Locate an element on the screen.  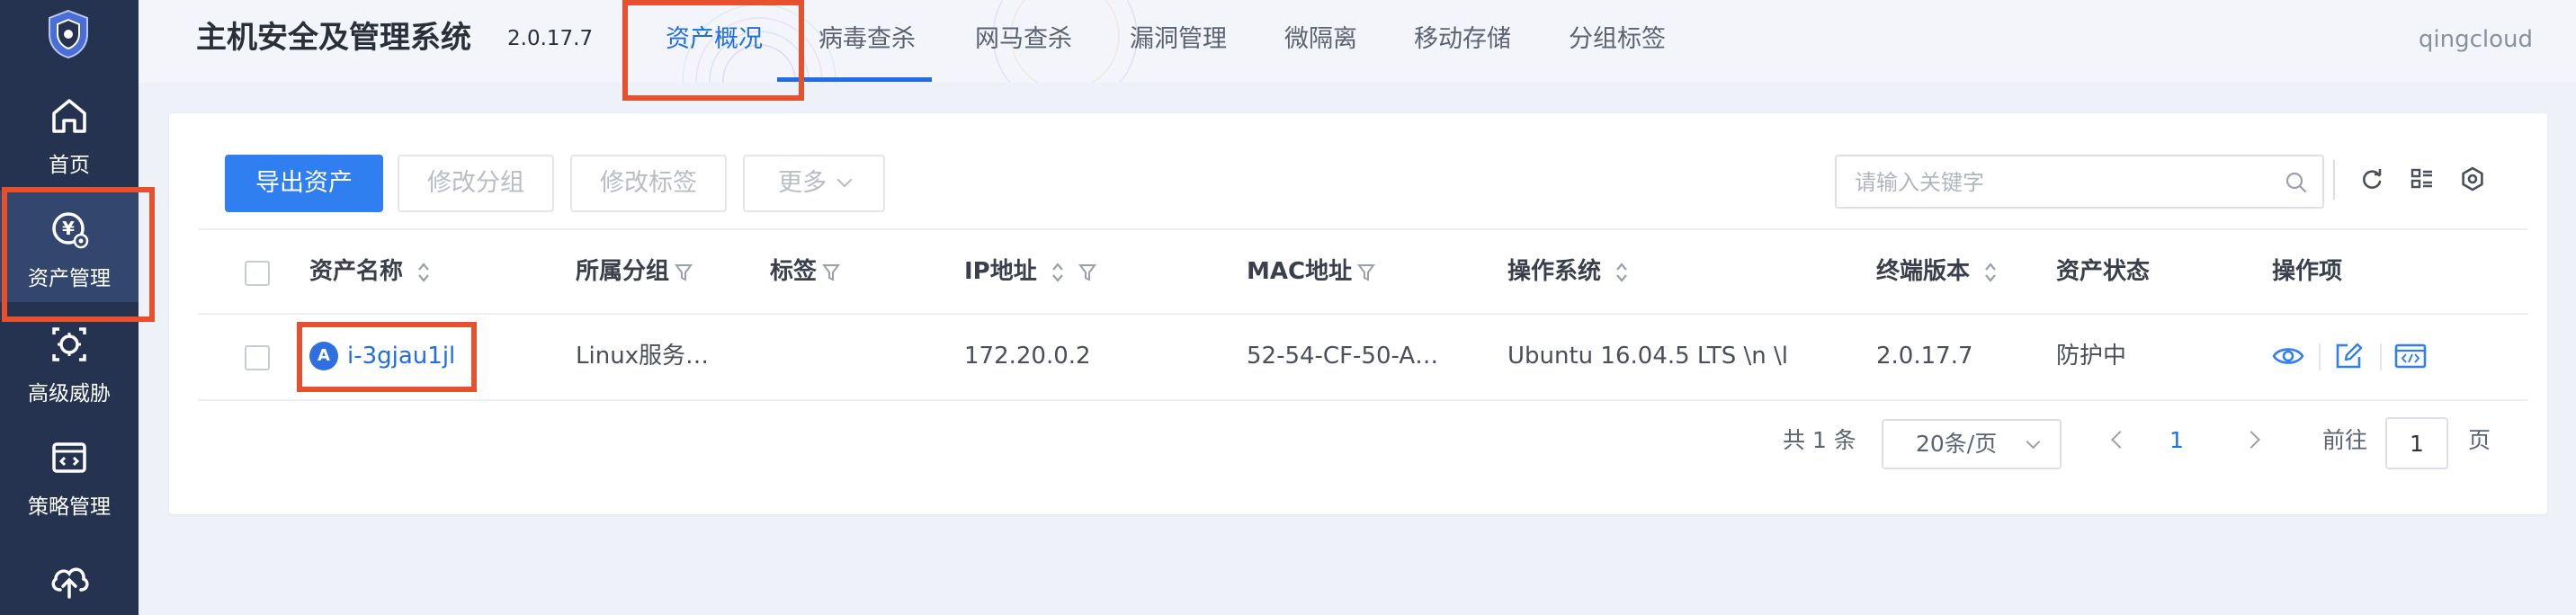
modify-tag-button: 修改标签 is located at coordinates (648, 183).